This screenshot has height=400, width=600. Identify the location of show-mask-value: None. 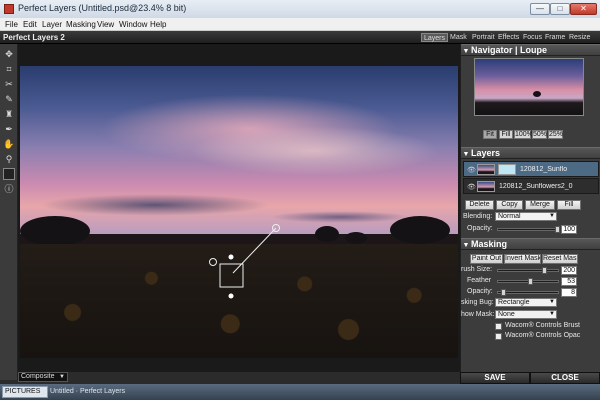
(506, 314).